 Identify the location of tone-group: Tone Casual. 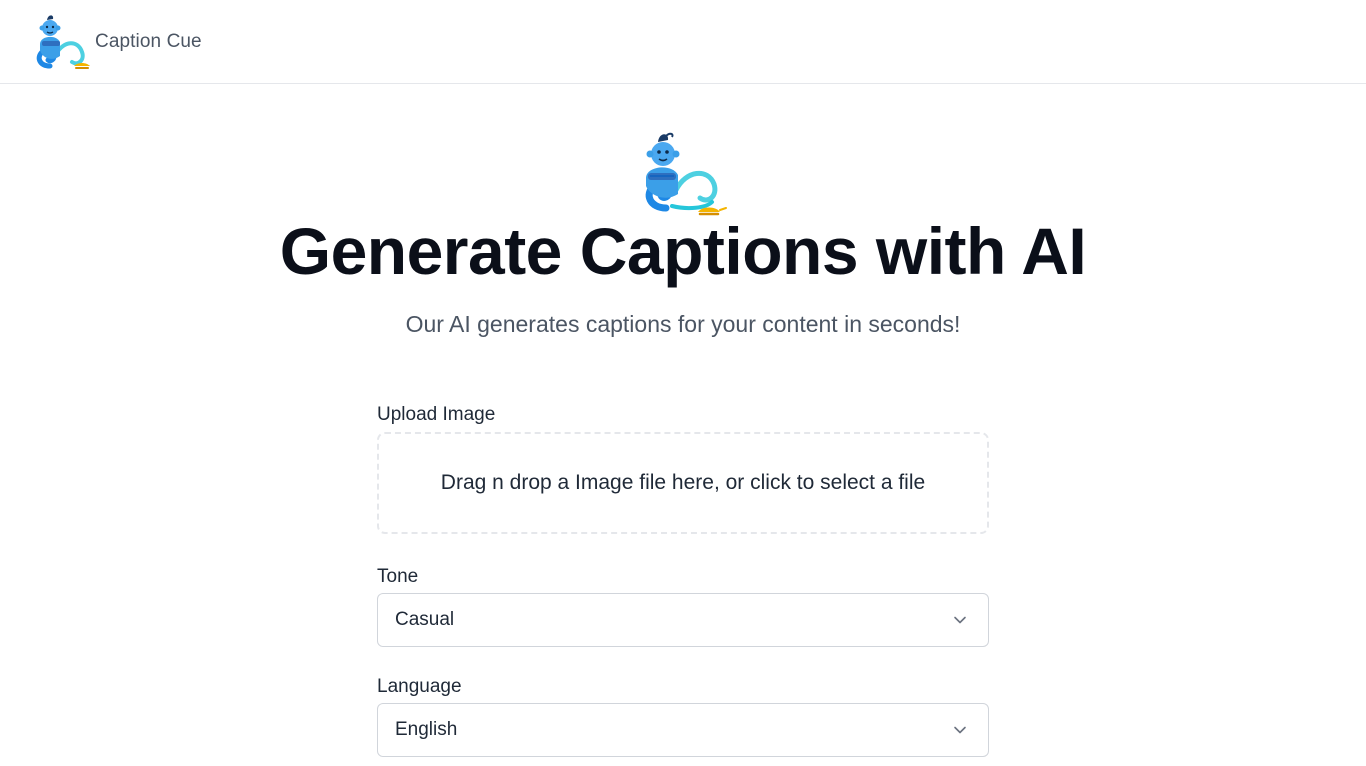
(683, 604).